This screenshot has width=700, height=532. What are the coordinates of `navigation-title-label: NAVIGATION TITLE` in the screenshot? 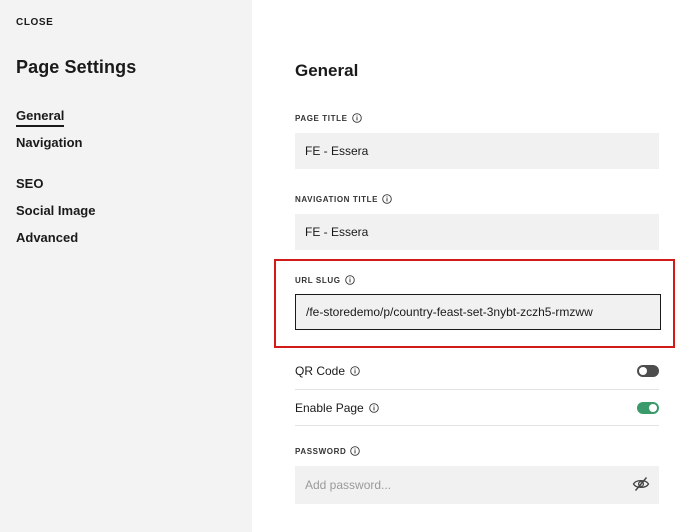 It's located at (343, 199).